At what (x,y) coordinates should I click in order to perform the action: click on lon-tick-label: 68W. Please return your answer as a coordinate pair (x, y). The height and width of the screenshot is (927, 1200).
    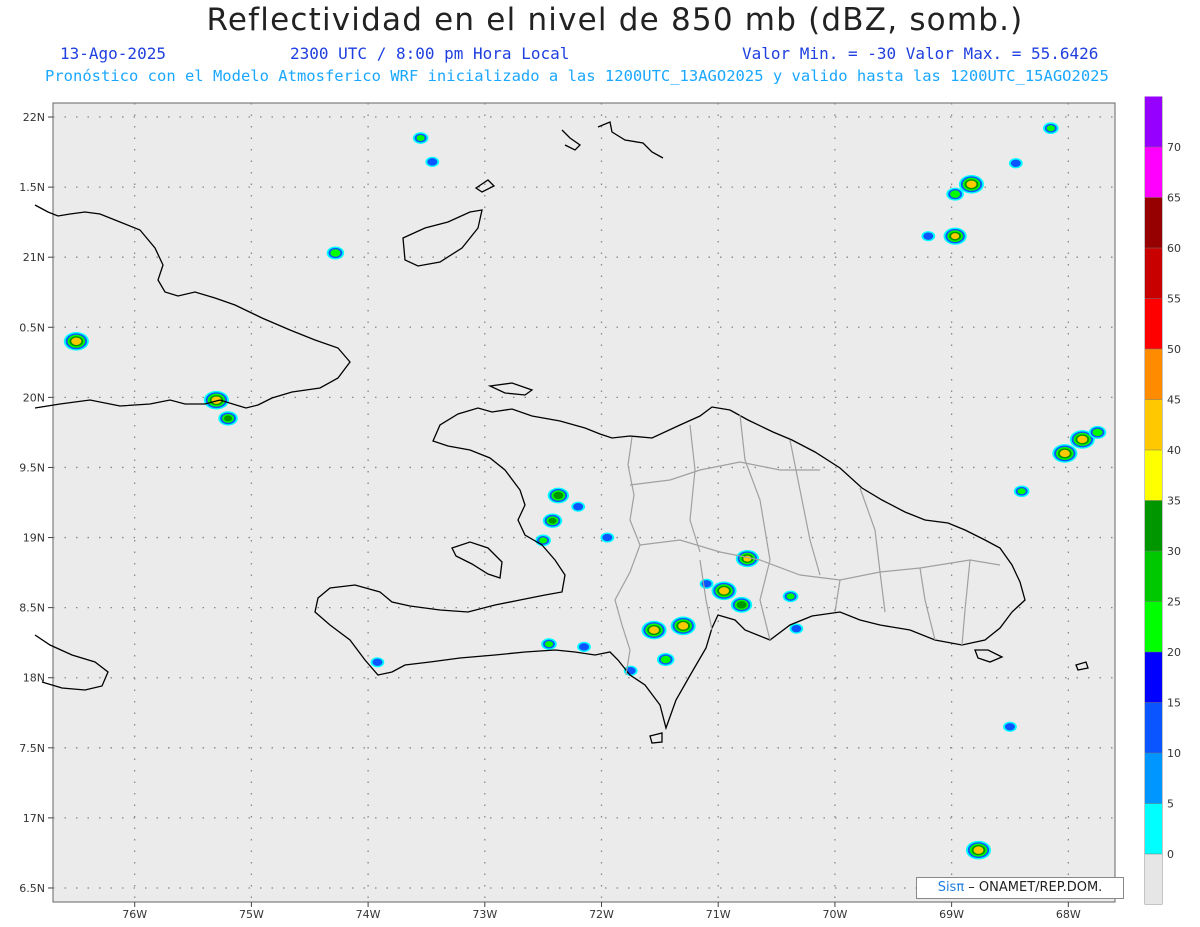
    Looking at the image, I should click on (1068, 914).